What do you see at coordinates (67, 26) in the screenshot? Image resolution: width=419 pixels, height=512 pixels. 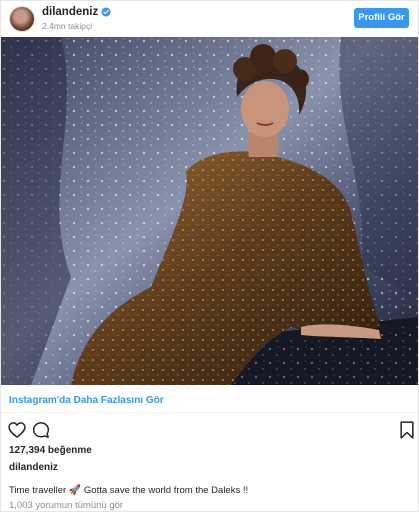 I see `follower-count: 2.4mn takipçi` at bounding box center [67, 26].